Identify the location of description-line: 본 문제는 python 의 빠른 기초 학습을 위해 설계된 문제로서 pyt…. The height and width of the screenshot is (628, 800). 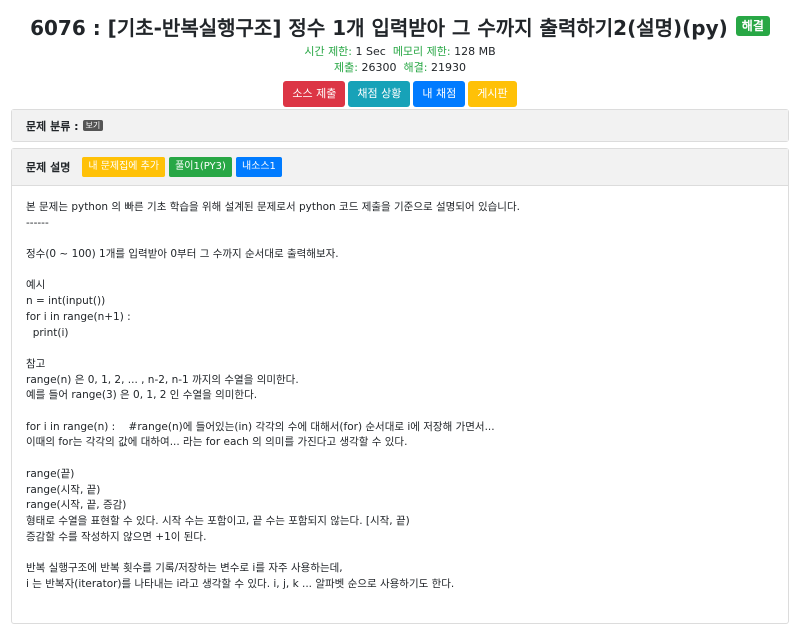
(273, 207).